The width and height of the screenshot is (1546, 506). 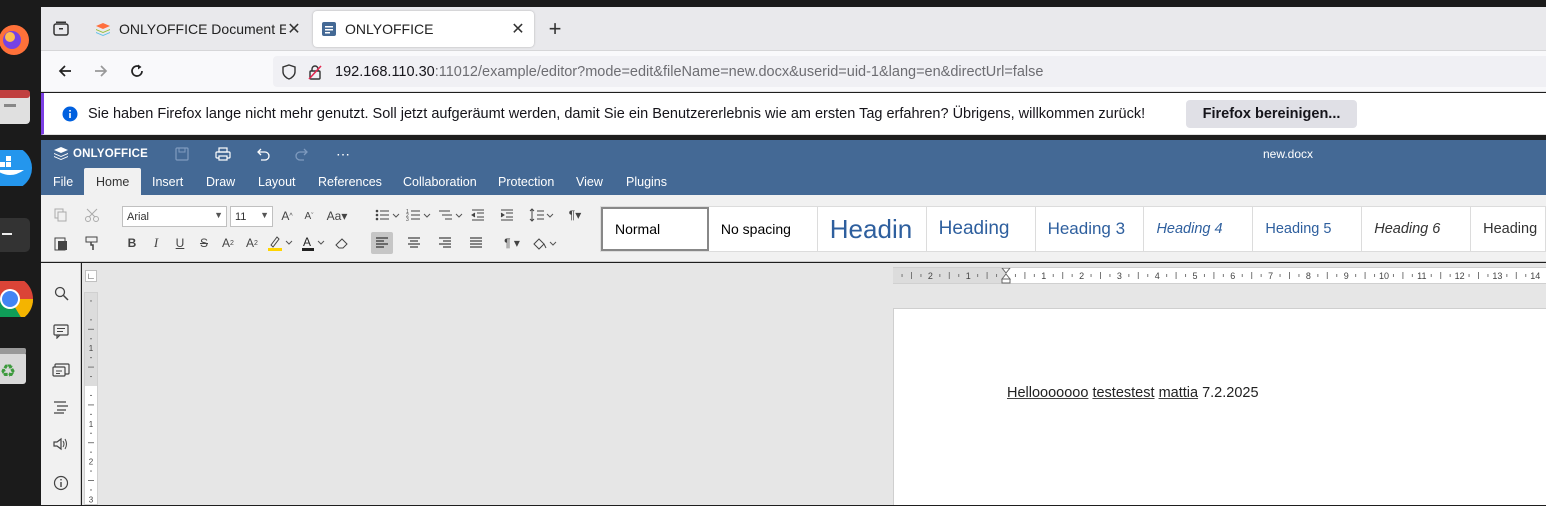 I want to click on nonprinting-chars-icon: ¶ ▾, so click(x=512, y=243).